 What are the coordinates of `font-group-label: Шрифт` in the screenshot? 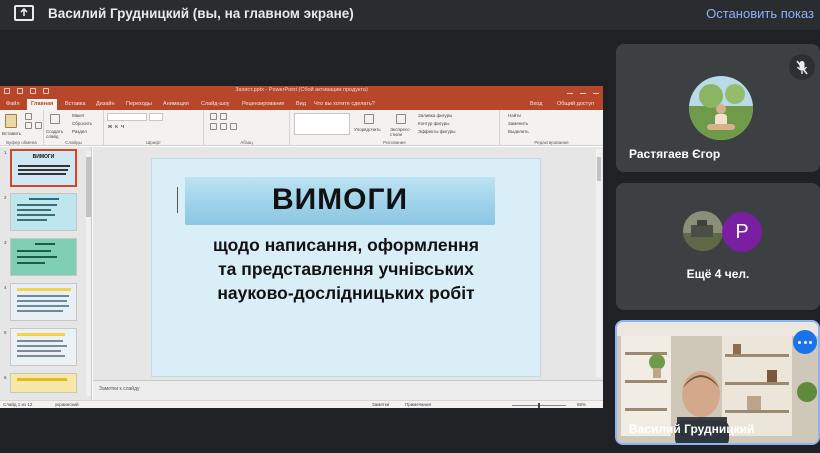 It's located at (153, 142).